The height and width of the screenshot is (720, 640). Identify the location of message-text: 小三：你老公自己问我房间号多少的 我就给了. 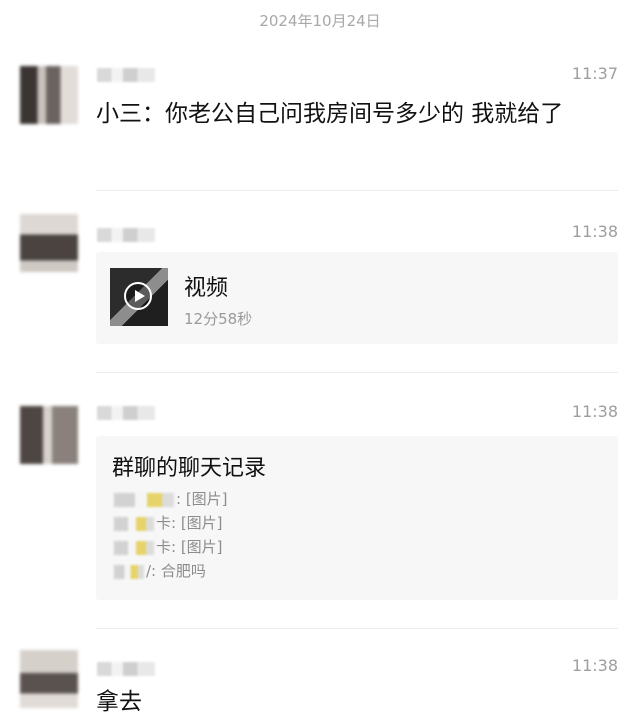
(356, 114).